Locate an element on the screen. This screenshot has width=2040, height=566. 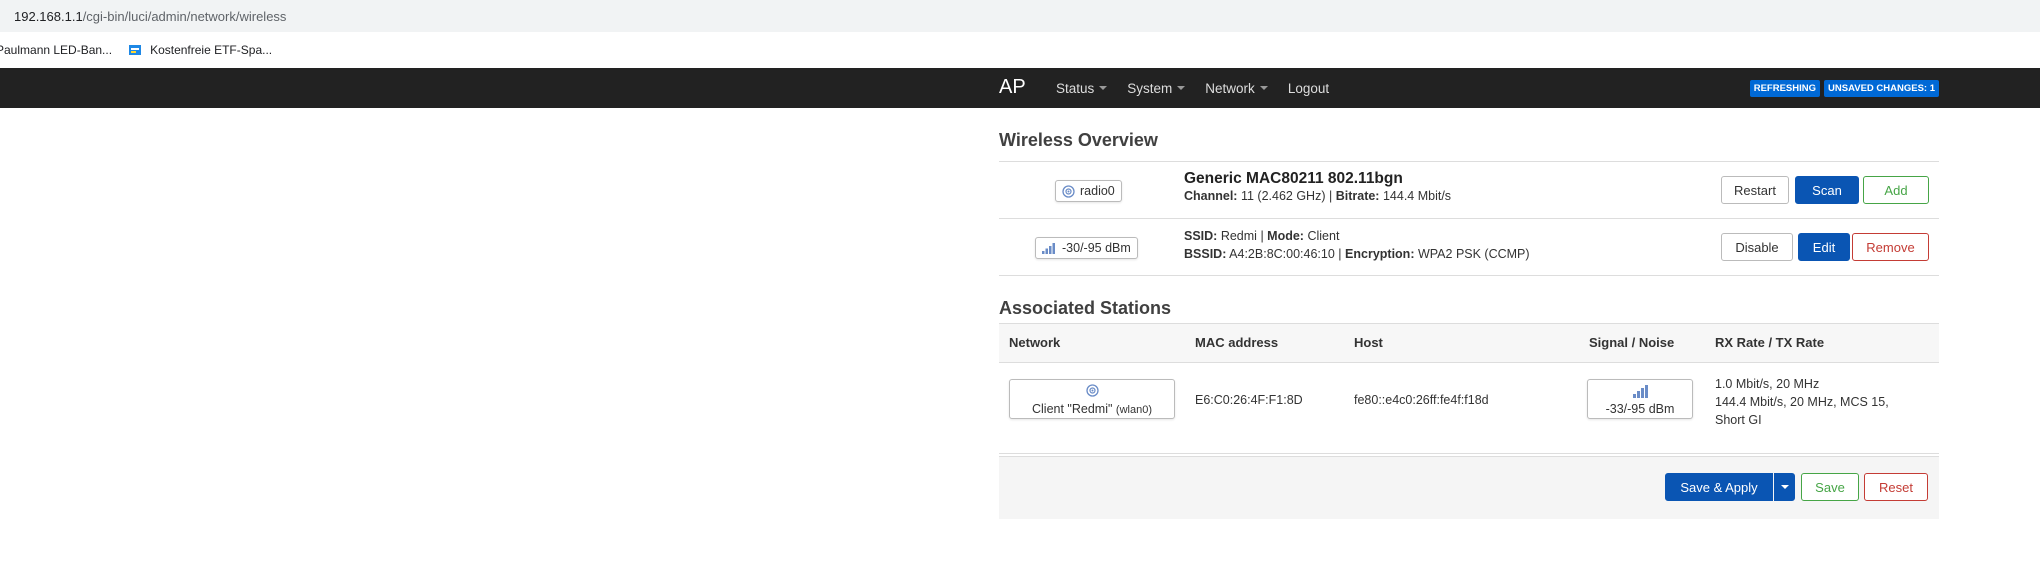
menu-label: Logout is located at coordinates (1308, 88).